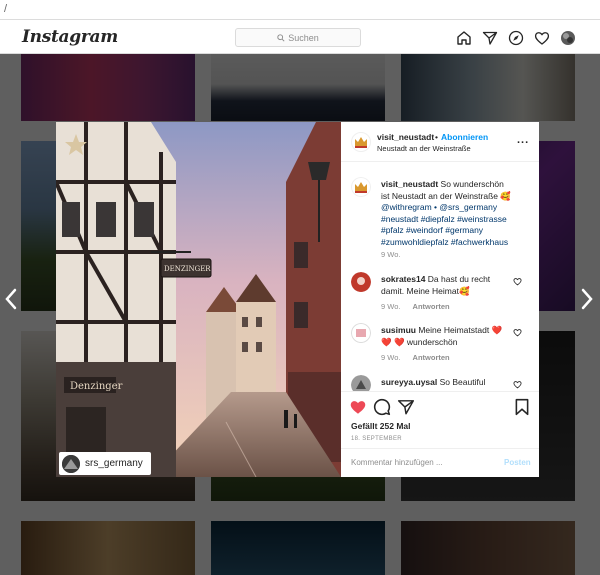 The image size is (600, 575). What do you see at coordinates (464, 38) in the screenshot?
I see `home-icon` at bounding box center [464, 38].